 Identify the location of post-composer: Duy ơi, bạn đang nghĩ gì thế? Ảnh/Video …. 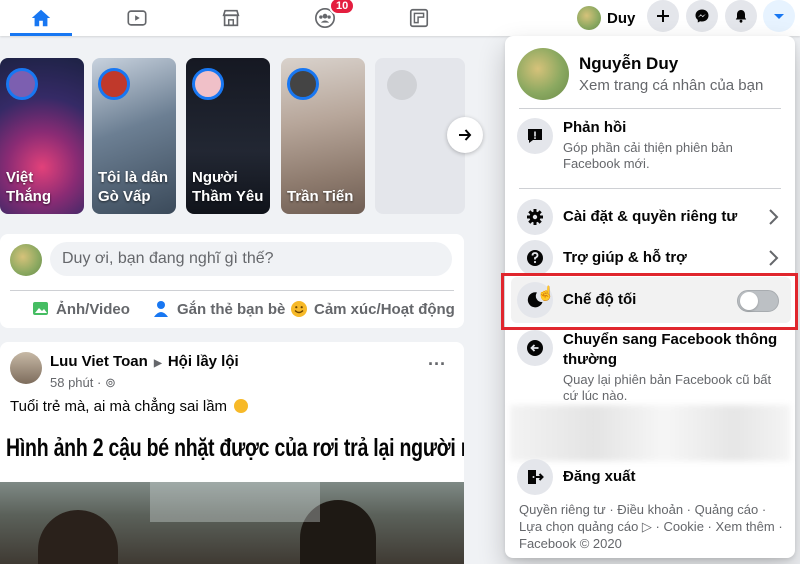
(232, 281).